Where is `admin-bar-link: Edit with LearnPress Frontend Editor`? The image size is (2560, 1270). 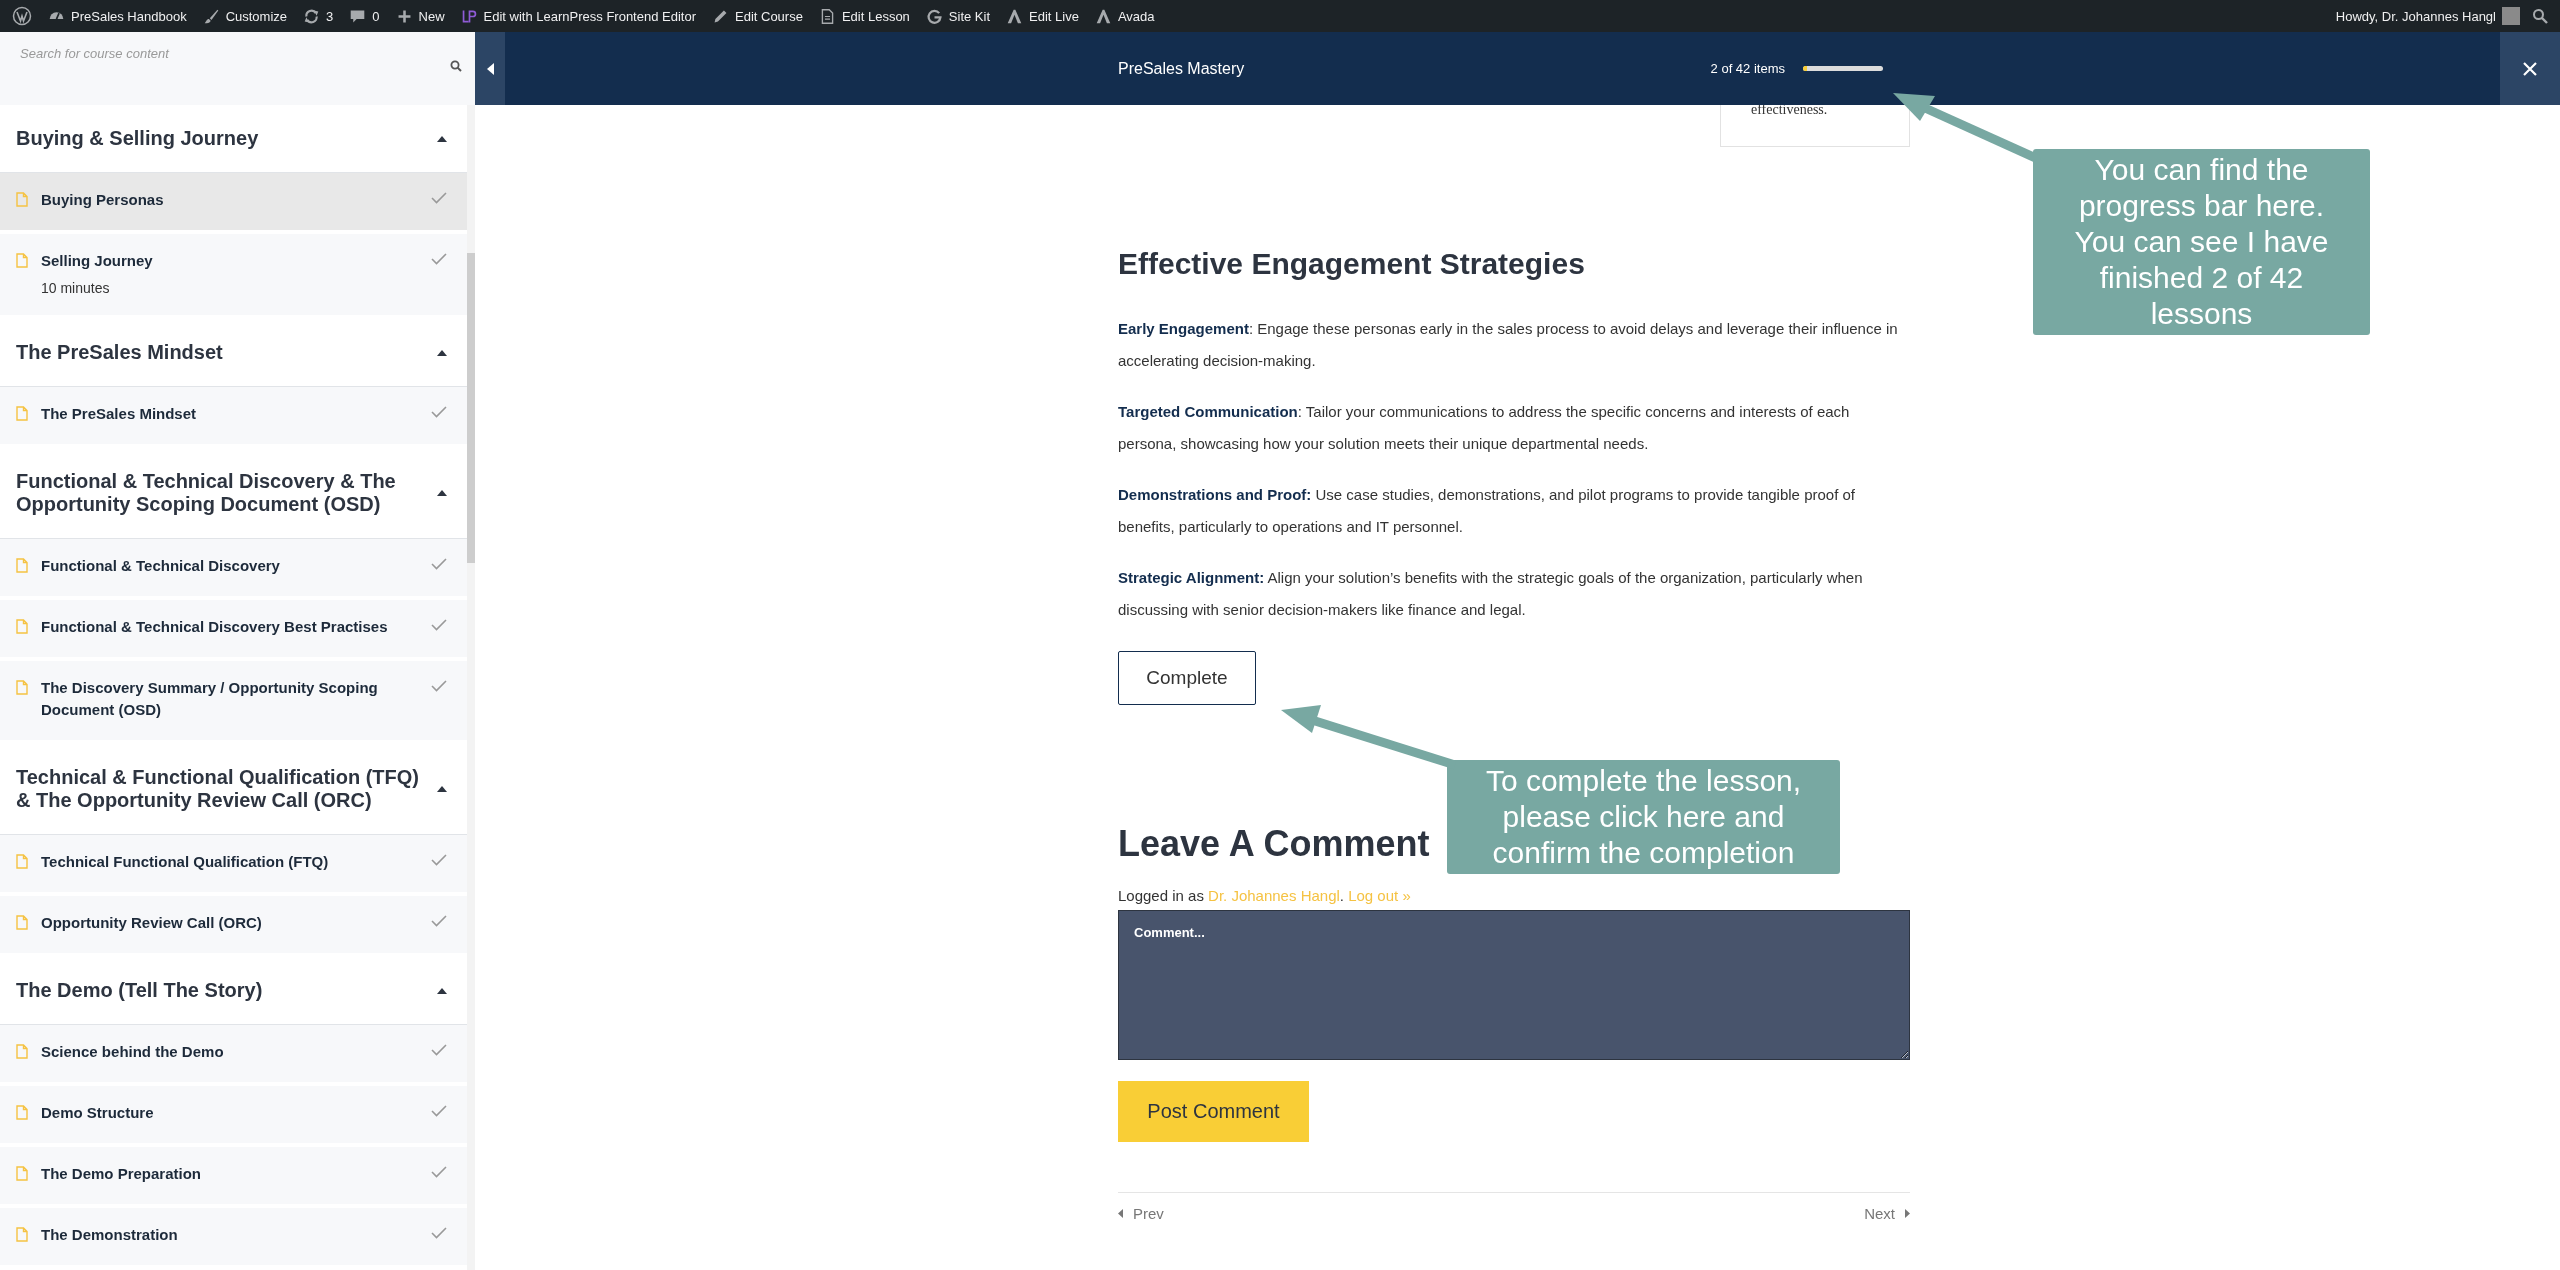 admin-bar-link: Edit with LearnPress Frontend Editor is located at coordinates (578, 16).